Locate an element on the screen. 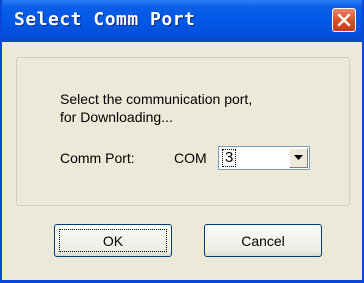 The height and width of the screenshot is (283, 364). prompt-line-1: Select the communication port, is located at coordinates (156, 99).